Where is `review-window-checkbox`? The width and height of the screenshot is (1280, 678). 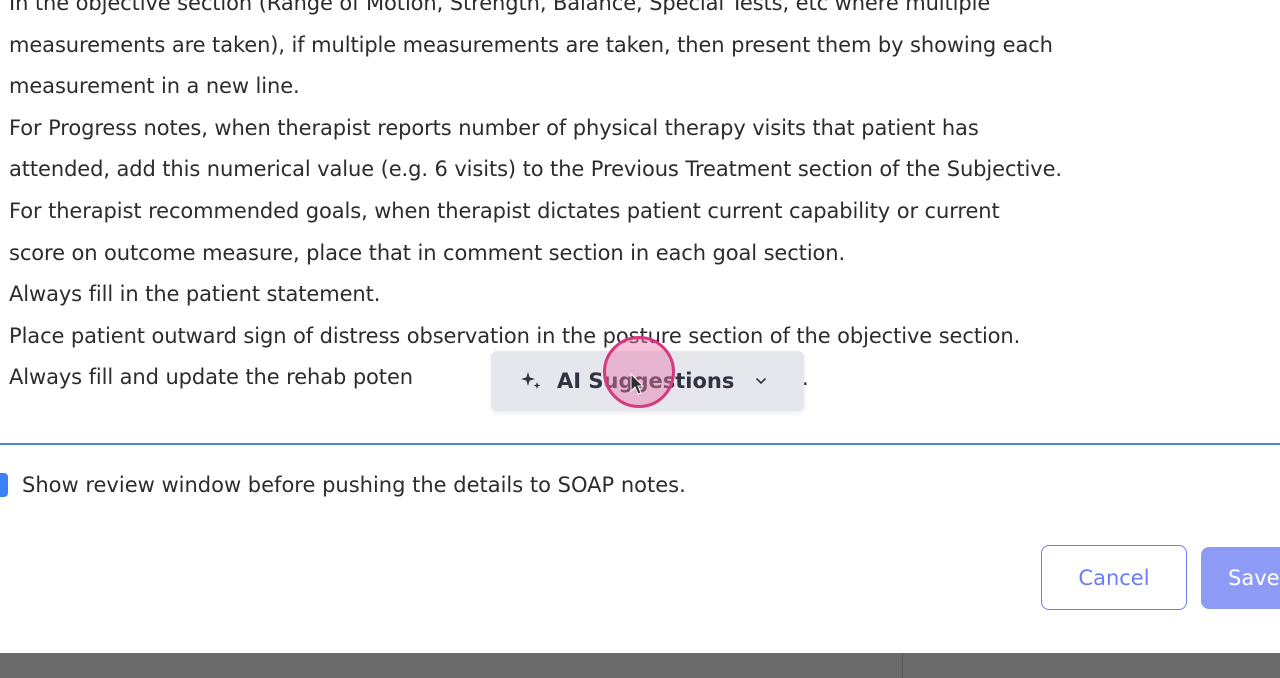 review-window-checkbox is located at coordinates (4, 485).